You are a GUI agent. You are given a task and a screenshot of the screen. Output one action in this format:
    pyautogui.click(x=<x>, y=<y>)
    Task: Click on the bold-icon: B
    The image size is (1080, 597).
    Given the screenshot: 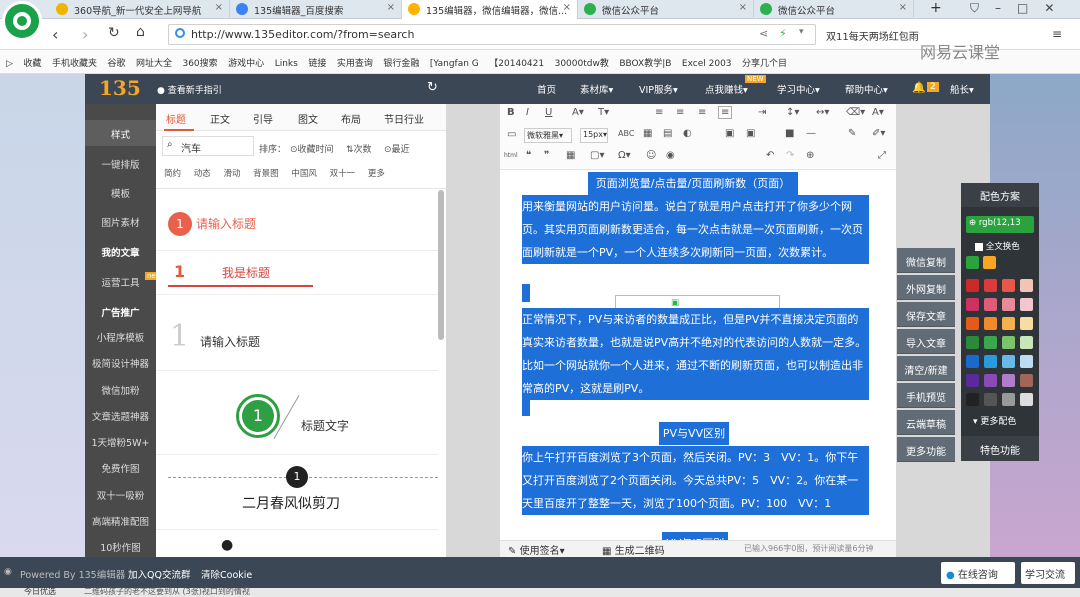 What is the action you would take?
    pyautogui.click(x=511, y=112)
    